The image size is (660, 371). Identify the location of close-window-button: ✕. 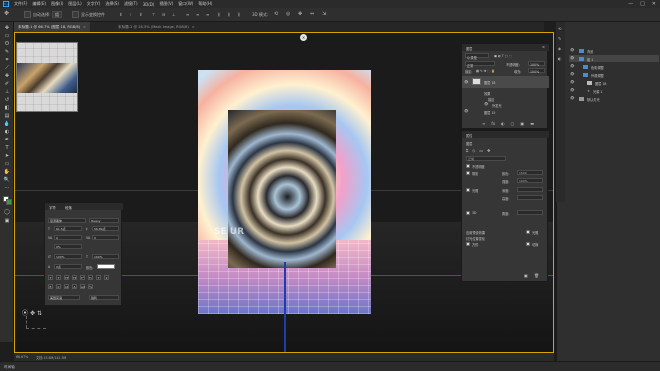
(654, 4).